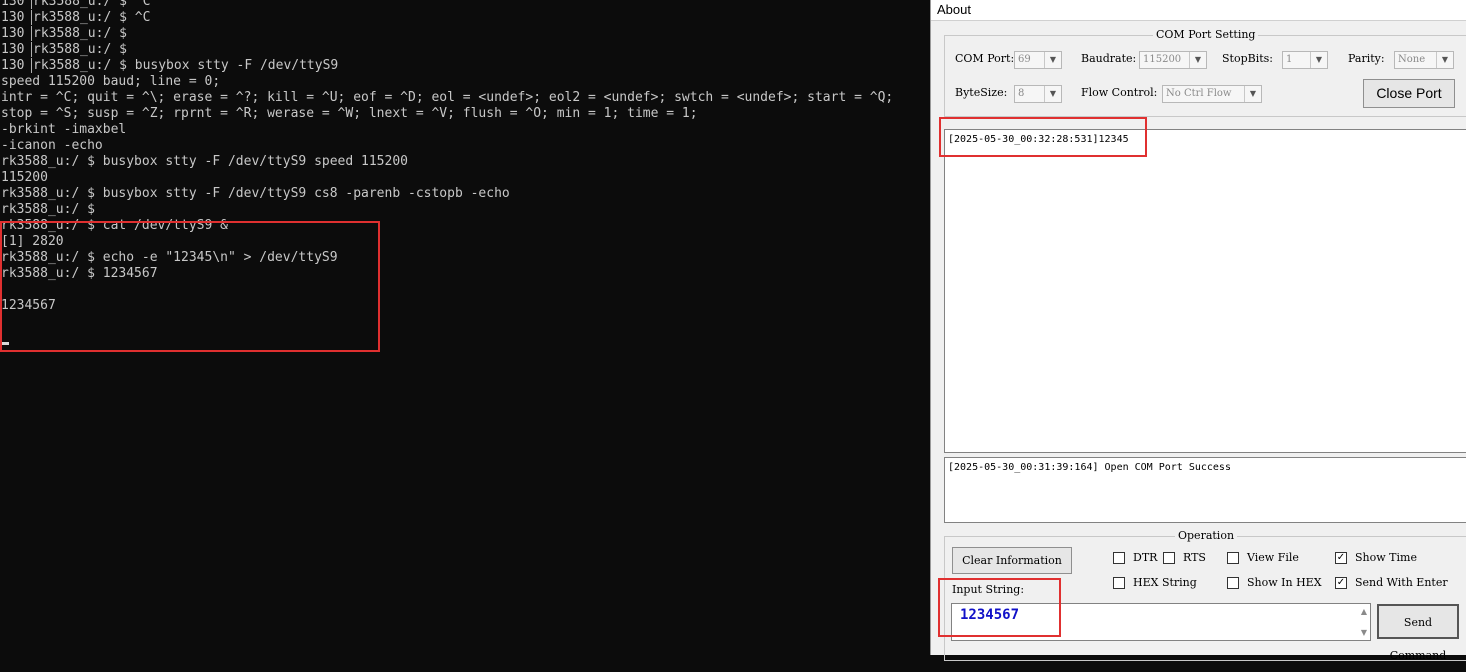 The image size is (1466, 672). What do you see at coordinates (1165, 582) in the screenshot?
I see `checkbox-label: HEX String` at bounding box center [1165, 582].